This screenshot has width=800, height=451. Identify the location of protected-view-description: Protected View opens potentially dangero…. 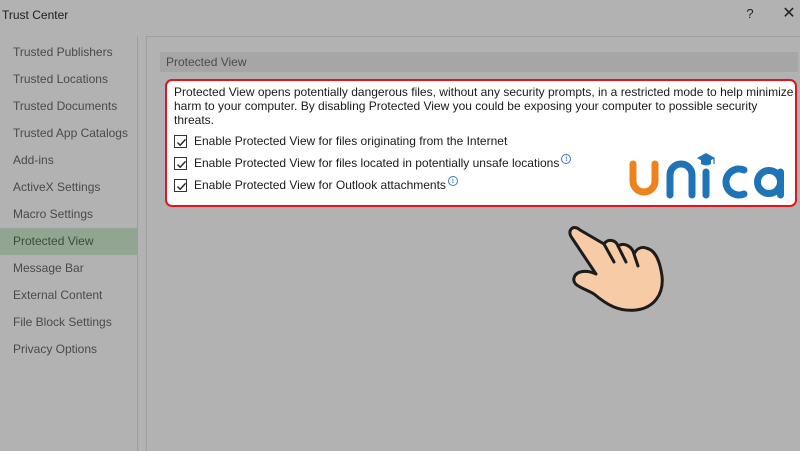
(484, 106).